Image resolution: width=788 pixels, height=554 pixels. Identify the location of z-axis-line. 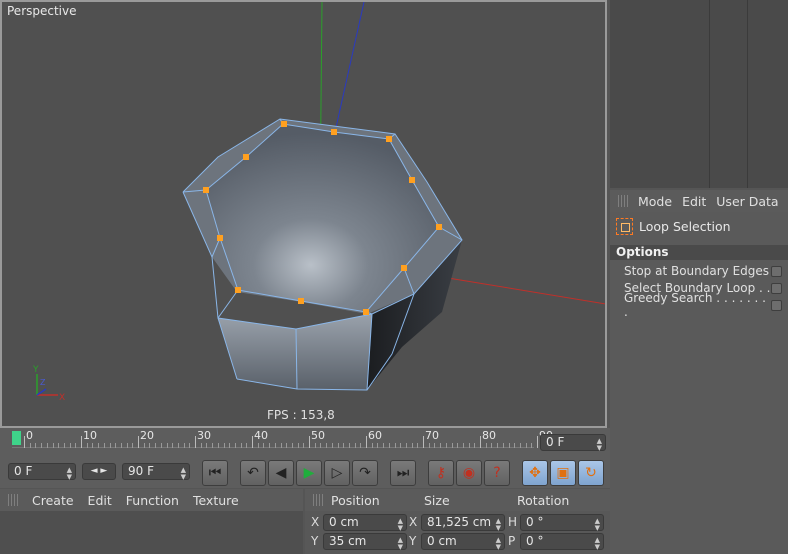
(349, 67).